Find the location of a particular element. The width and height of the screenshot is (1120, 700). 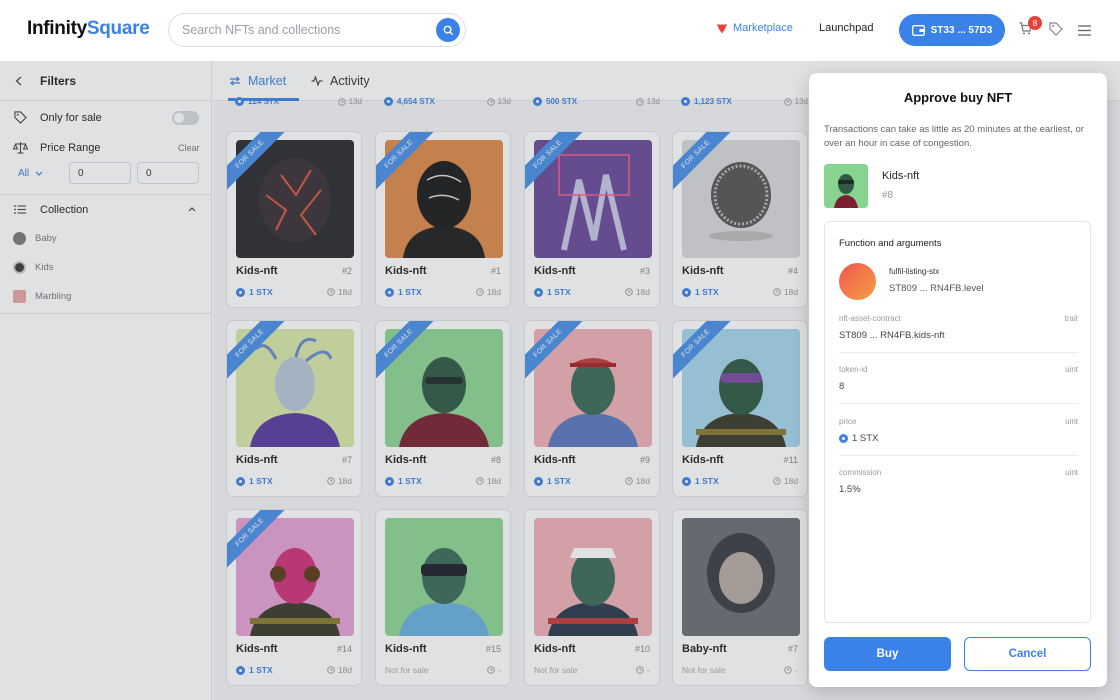

price-range-row: Price Range Clear is located at coordinates (106, 148).